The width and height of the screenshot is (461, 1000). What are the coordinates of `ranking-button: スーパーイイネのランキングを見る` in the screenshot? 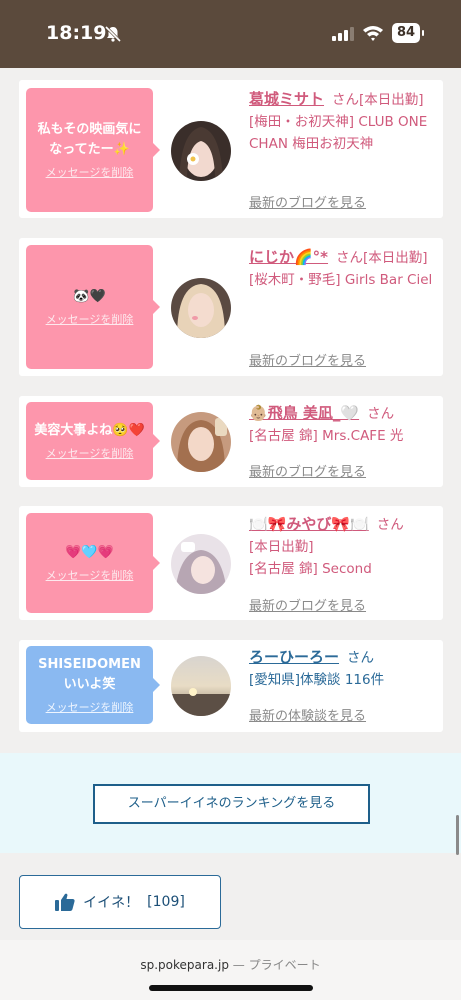 It's located at (231, 804).